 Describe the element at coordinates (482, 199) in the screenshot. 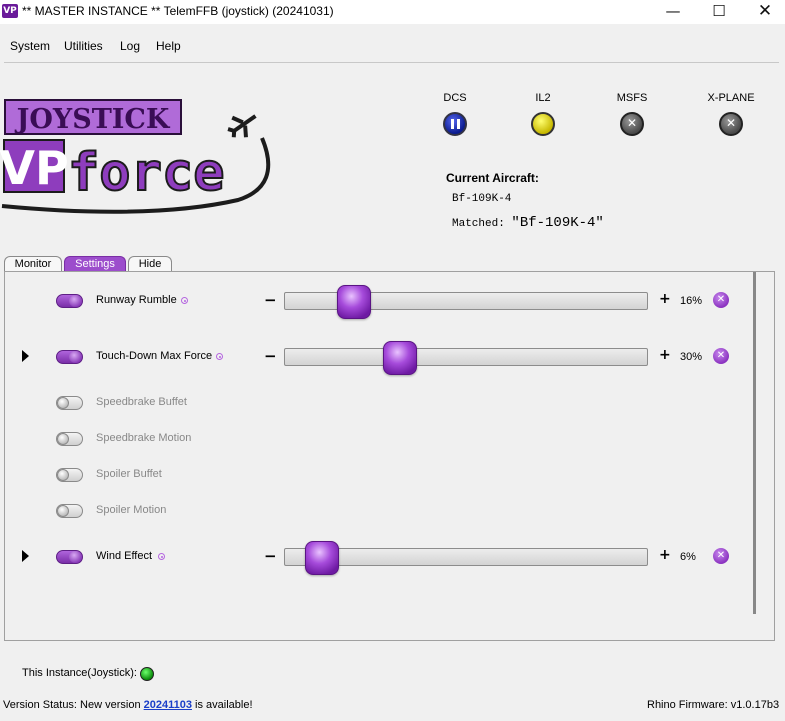

I see `current-aircraft-value: Bf-109K-4` at that location.